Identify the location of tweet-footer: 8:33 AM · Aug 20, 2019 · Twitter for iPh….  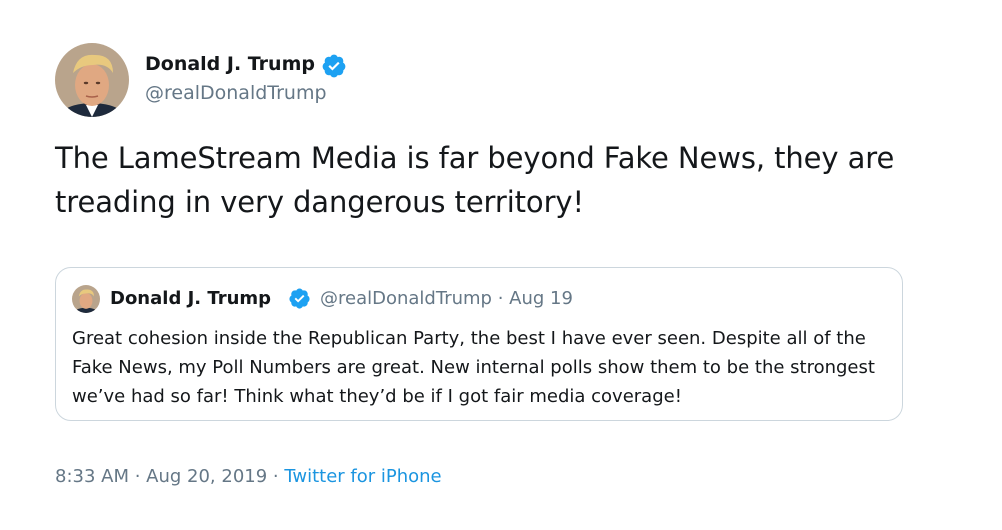
(248, 477).